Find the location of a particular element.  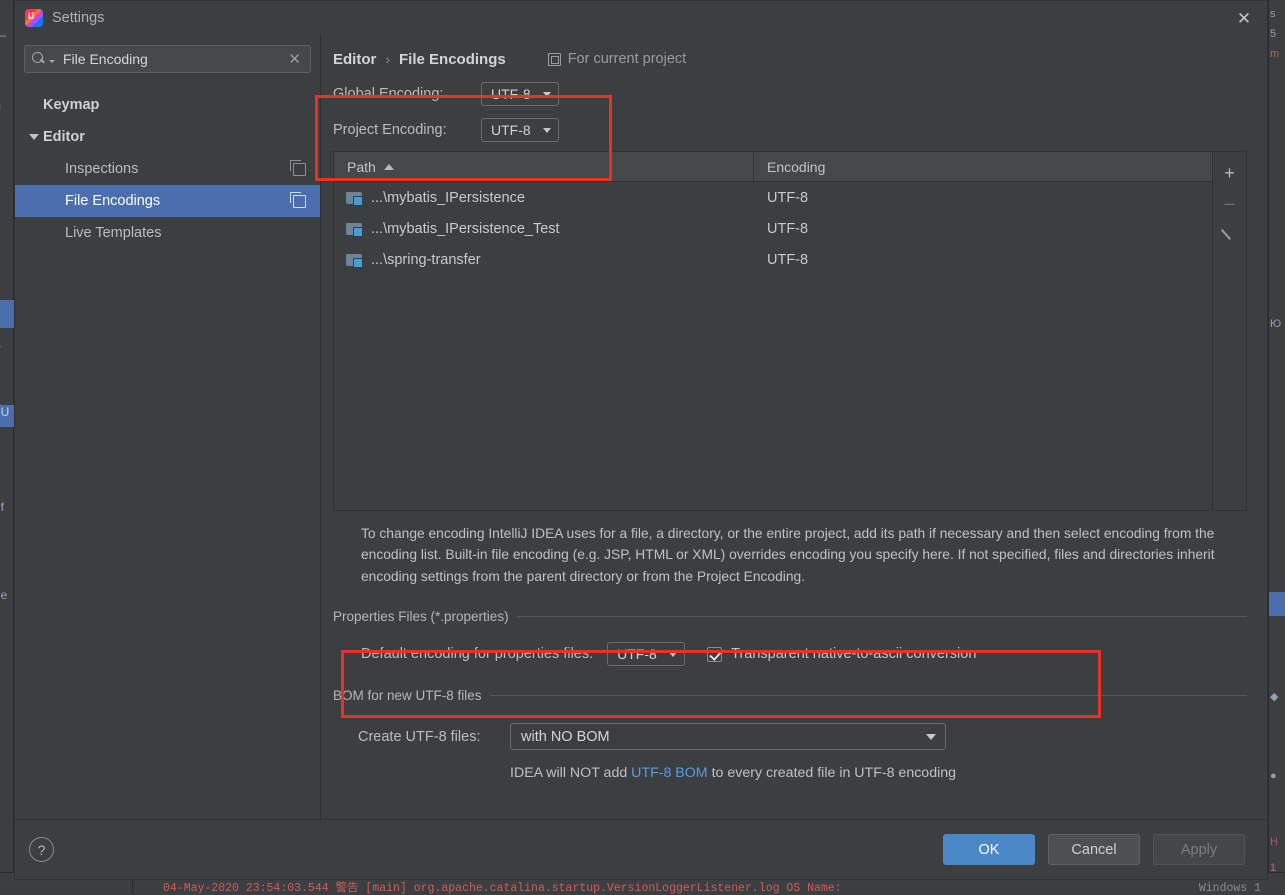

table-row: ...\mybatis_IPersistence_Test UTF-8 is located at coordinates (773, 228).